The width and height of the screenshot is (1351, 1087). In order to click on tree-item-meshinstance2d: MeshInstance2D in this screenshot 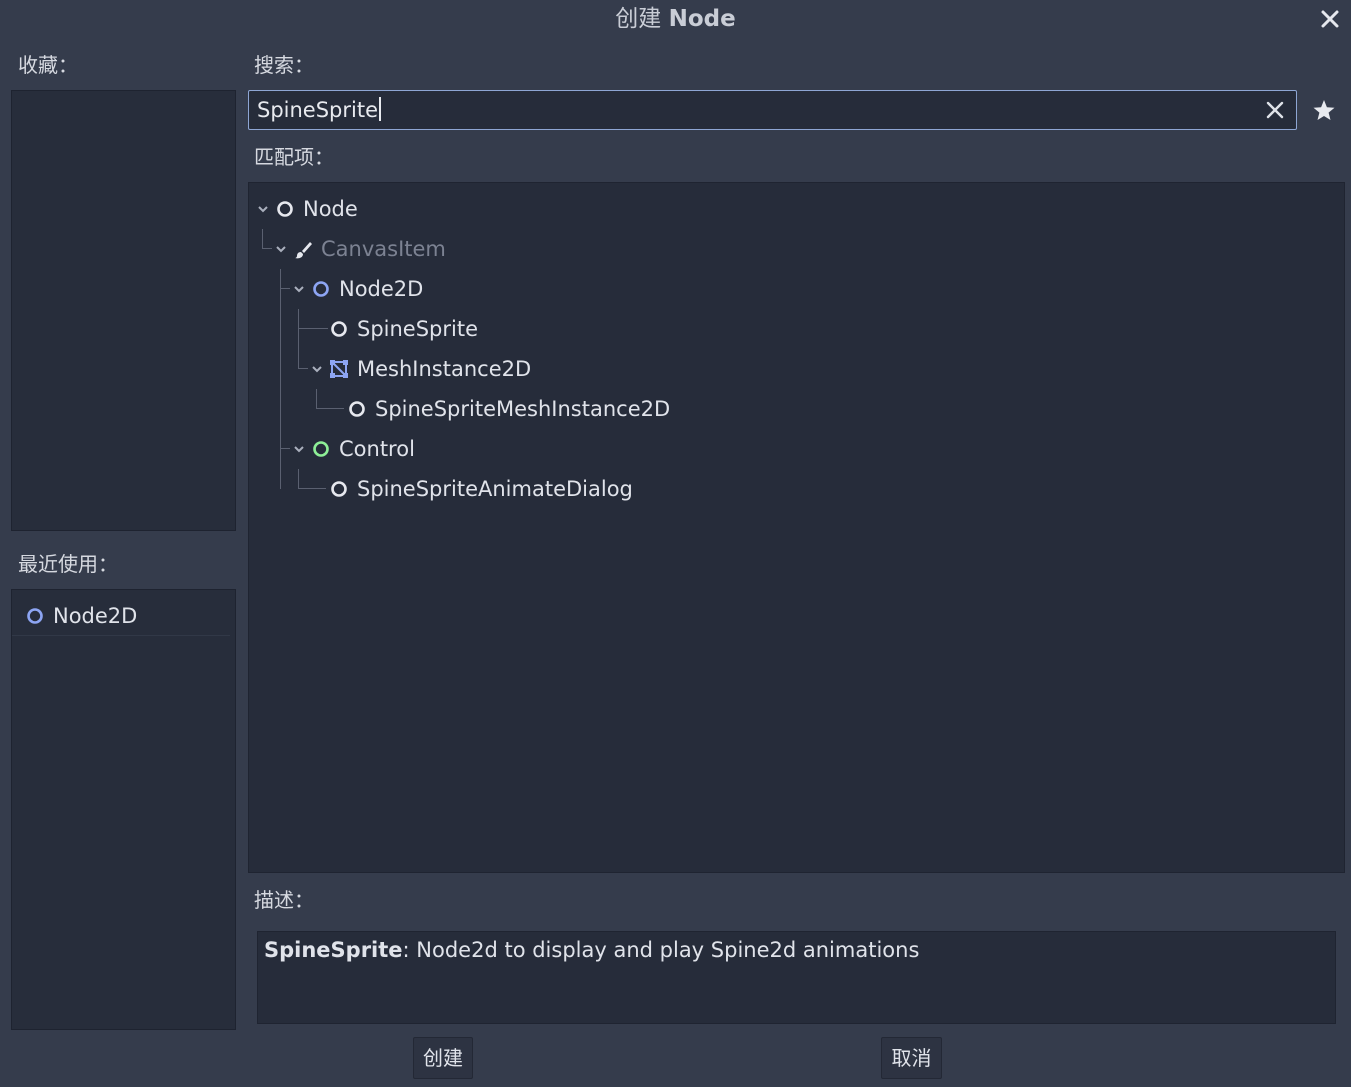, I will do `click(796, 369)`.